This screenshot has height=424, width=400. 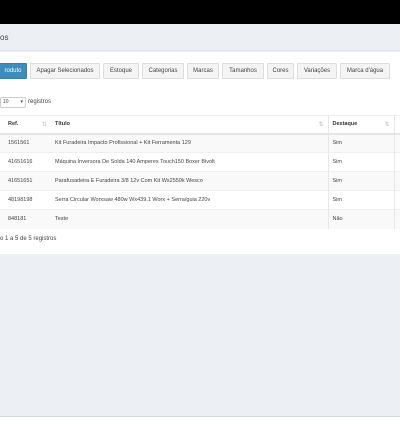 I want to click on cell-ref: 1561561, so click(x=25, y=143).